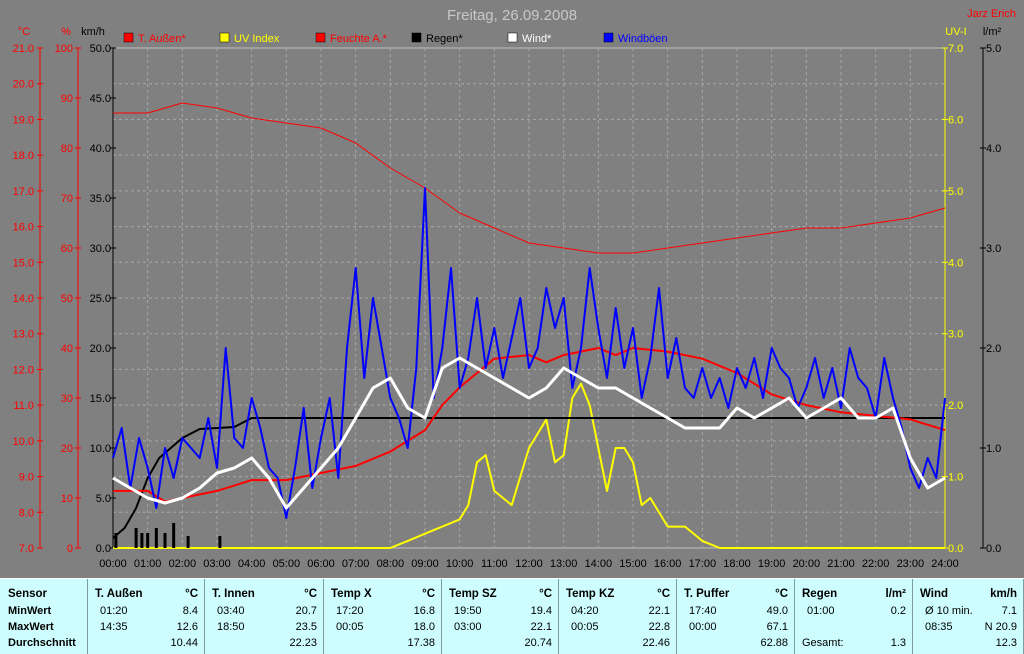  What do you see at coordinates (703, 611) in the screenshot?
I see `stats-min-time: 17:40` at bounding box center [703, 611].